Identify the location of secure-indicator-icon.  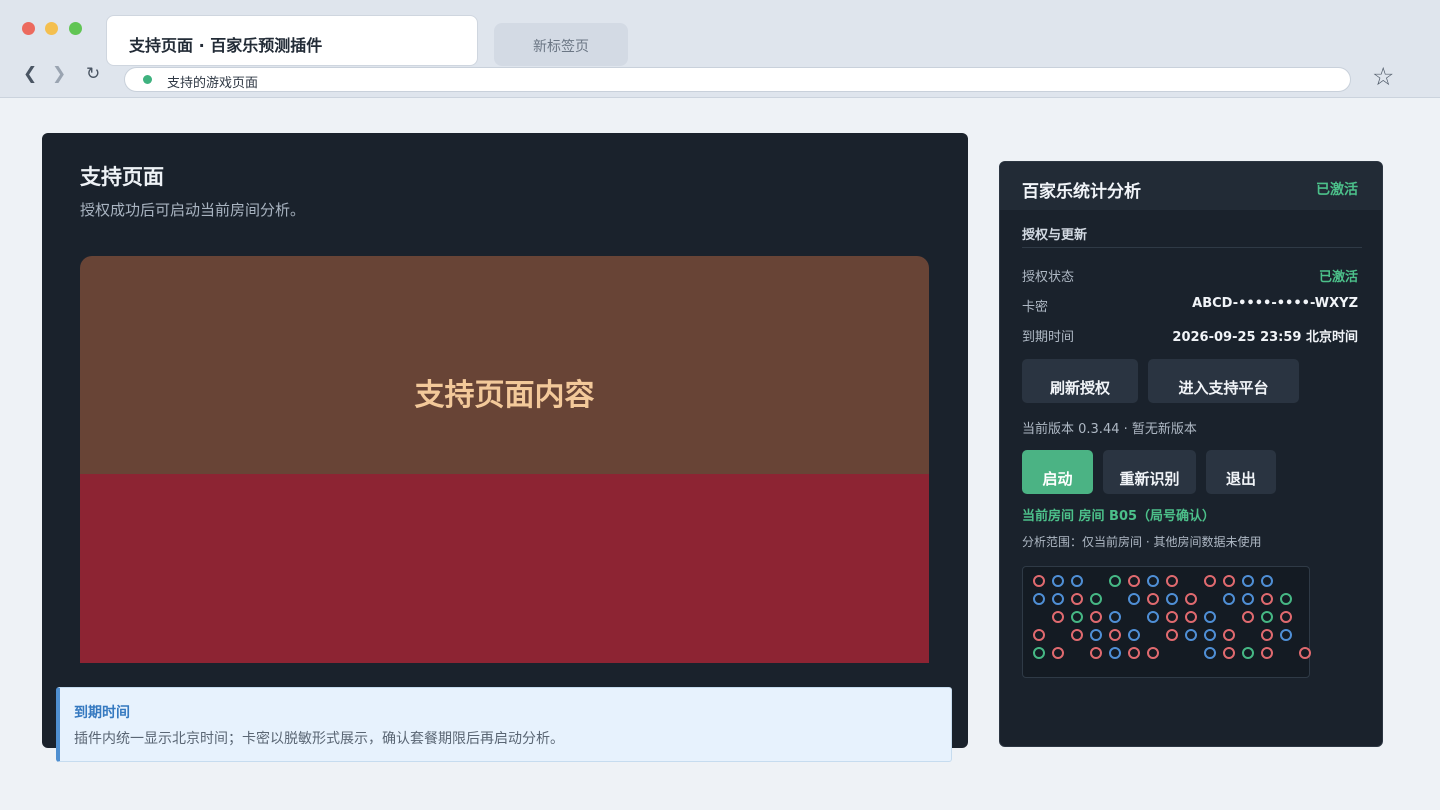
(147, 79).